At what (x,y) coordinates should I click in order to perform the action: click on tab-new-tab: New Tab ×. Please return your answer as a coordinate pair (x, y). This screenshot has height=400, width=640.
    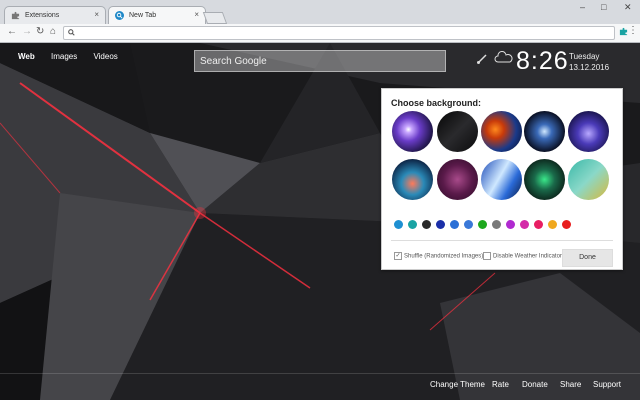
    Looking at the image, I should click on (157, 15).